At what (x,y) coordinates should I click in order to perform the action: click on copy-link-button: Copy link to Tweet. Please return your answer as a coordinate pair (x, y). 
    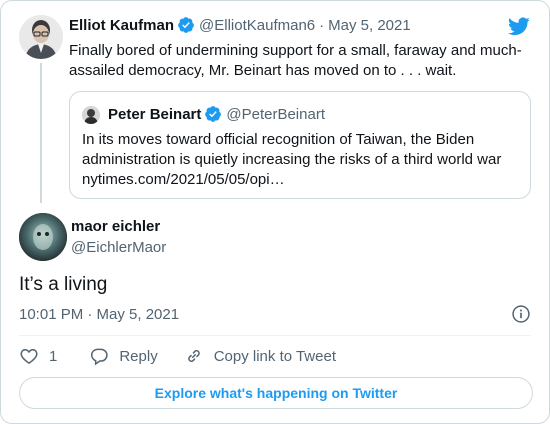
    Looking at the image, I should click on (260, 356).